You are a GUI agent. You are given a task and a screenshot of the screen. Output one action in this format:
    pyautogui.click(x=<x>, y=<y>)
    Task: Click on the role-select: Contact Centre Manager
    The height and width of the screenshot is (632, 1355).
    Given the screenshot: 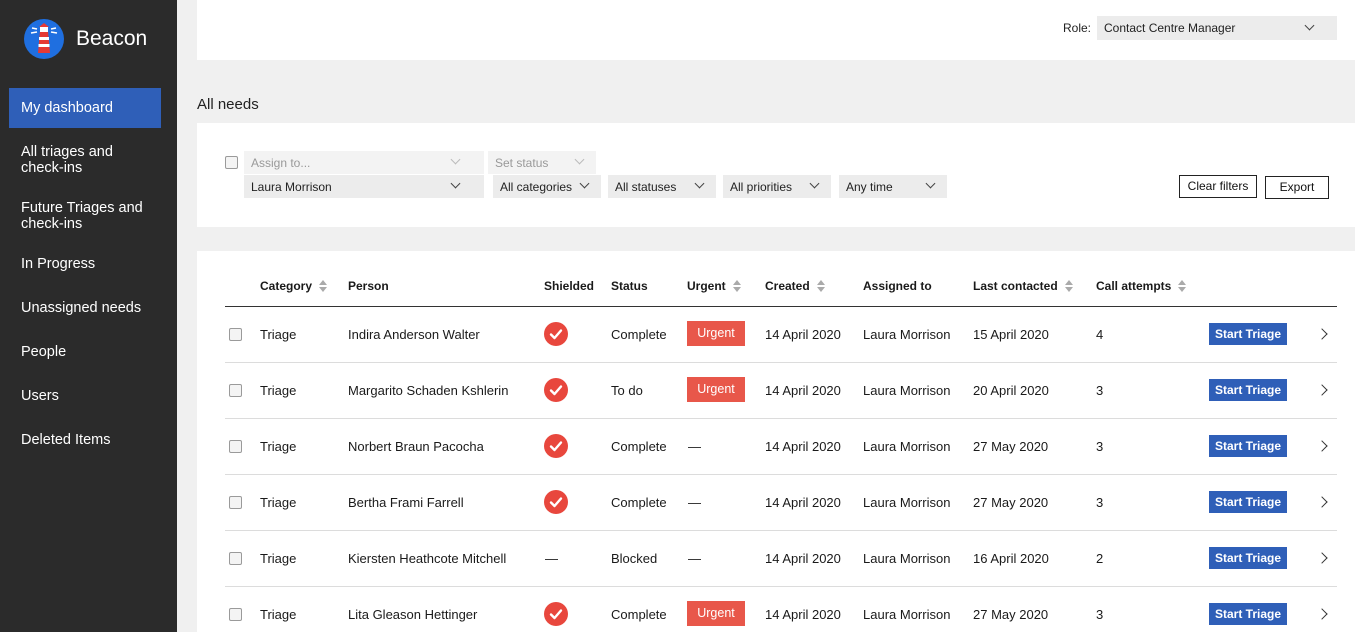 What is the action you would take?
    pyautogui.click(x=1217, y=28)
    